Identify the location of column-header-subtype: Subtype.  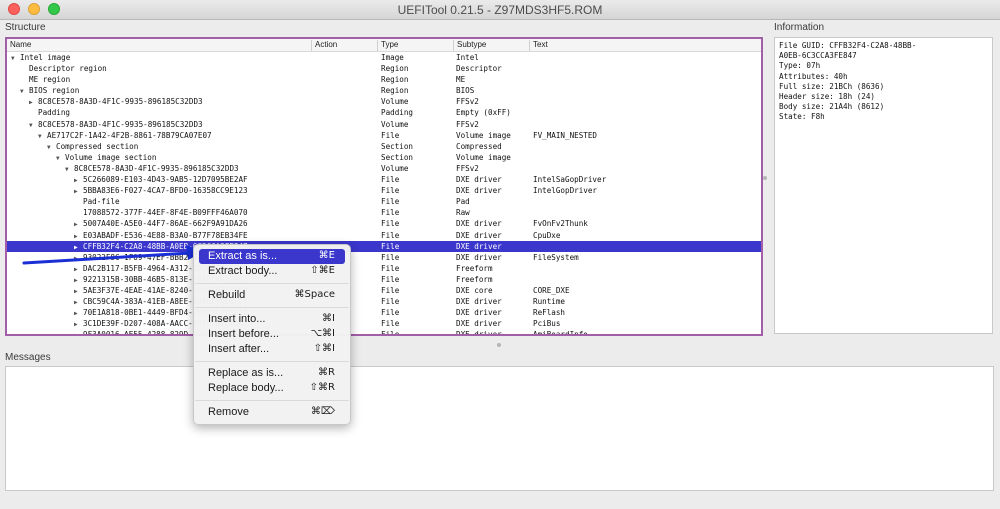
(469, 45).